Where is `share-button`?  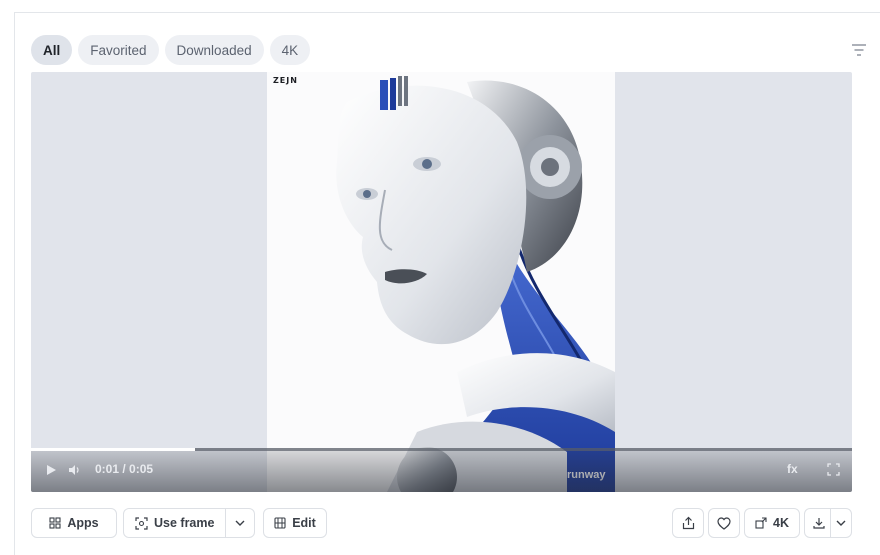
share-button is located at coordinates (688, 523).